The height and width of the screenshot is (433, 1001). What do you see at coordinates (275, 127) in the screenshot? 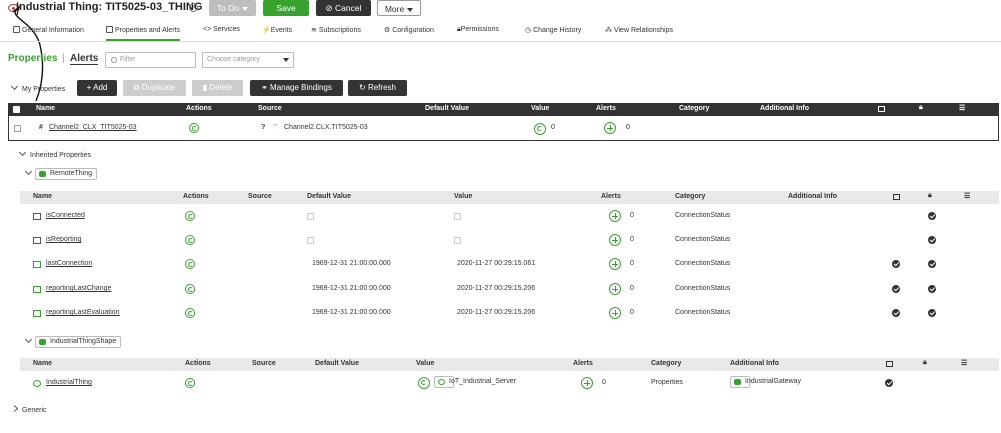
I see `wifi-icon: ⌔` at bounding box center [275, 127].